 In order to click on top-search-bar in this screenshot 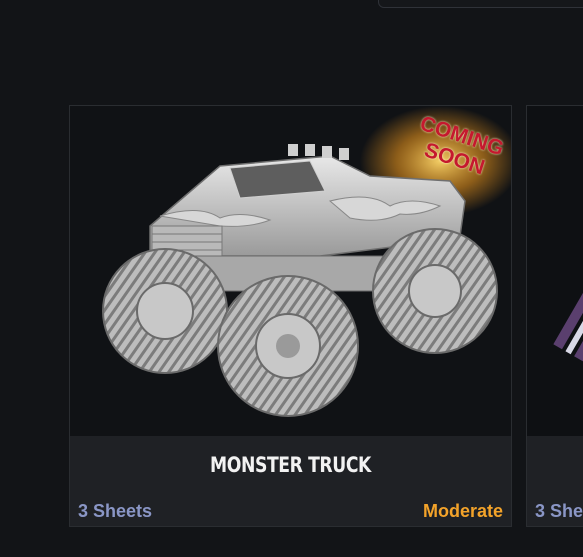, I will do `click(480, 4)`.